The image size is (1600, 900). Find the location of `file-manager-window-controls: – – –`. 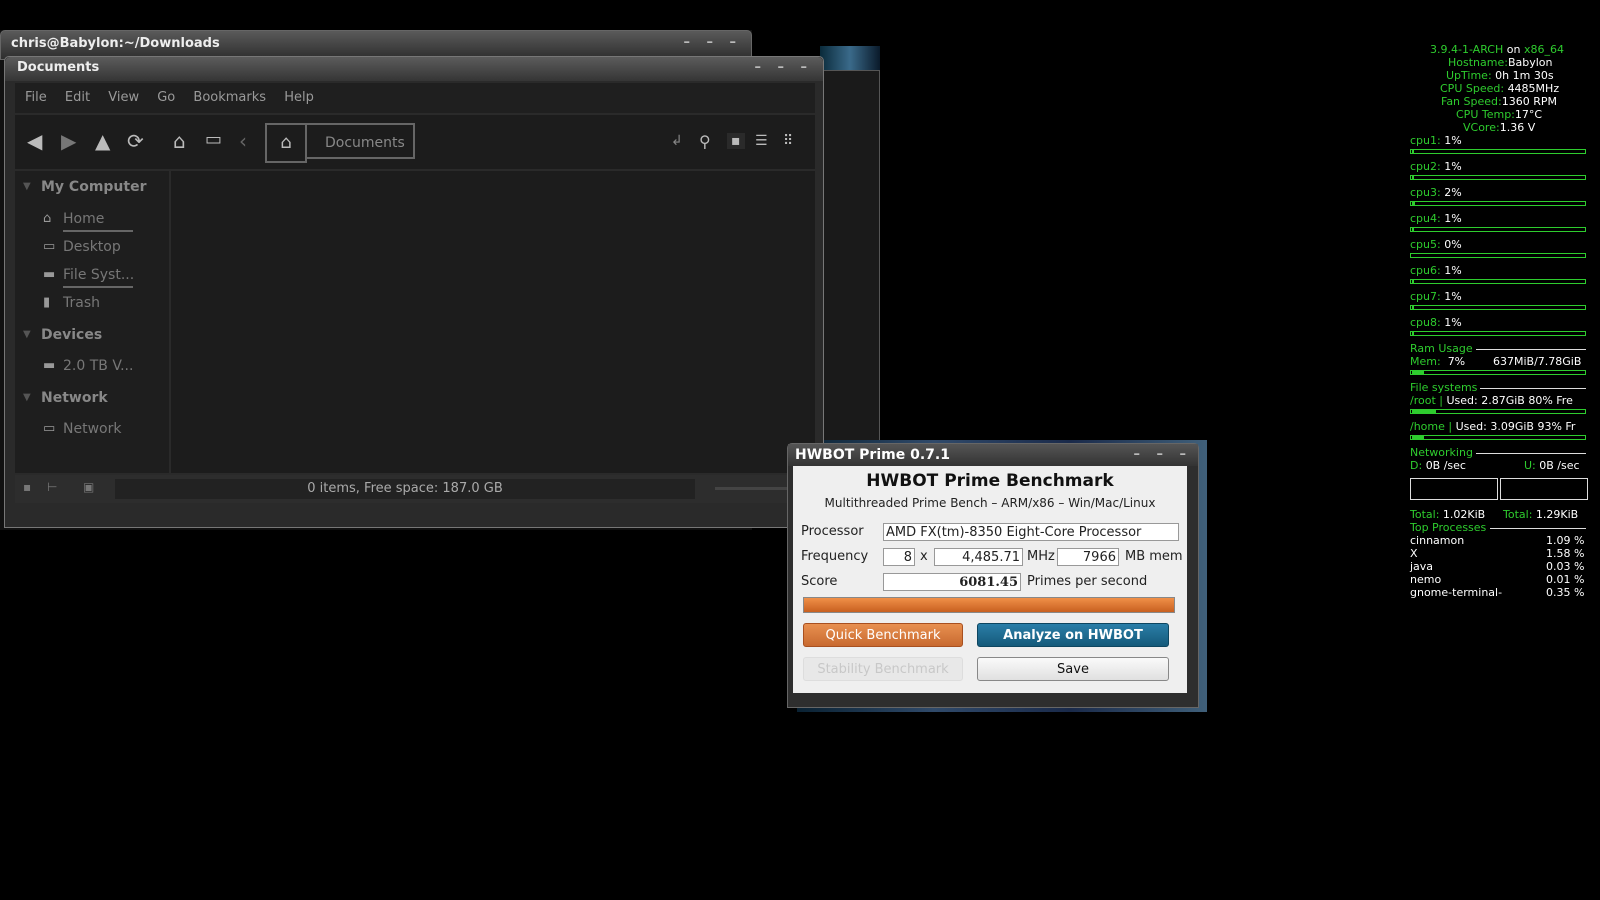

file-manager-window-controls: – – – is located at coordinates (783, 68).